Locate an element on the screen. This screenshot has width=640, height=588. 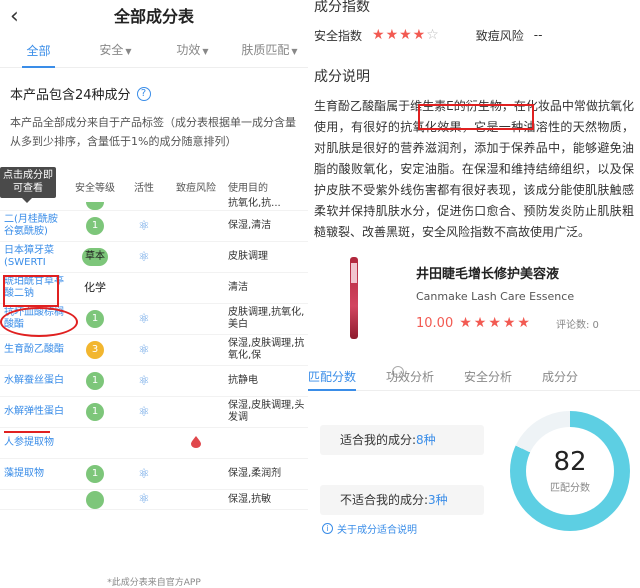
acne-risk-drop-icon is located at coordinates (196, 441).